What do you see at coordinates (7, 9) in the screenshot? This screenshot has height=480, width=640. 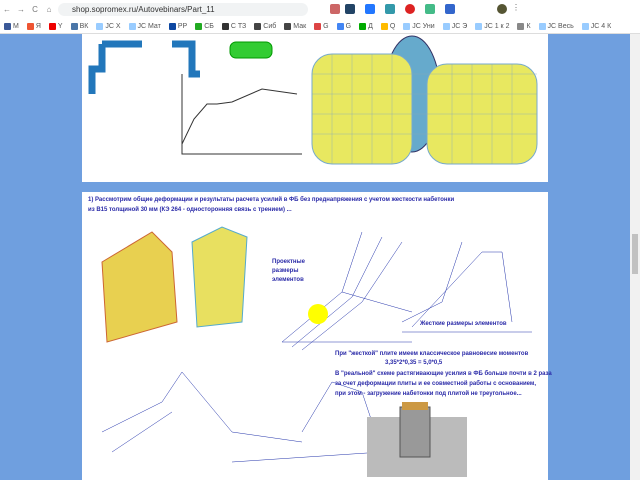 I see `back-button: ←` at bounding box center [7, 9].